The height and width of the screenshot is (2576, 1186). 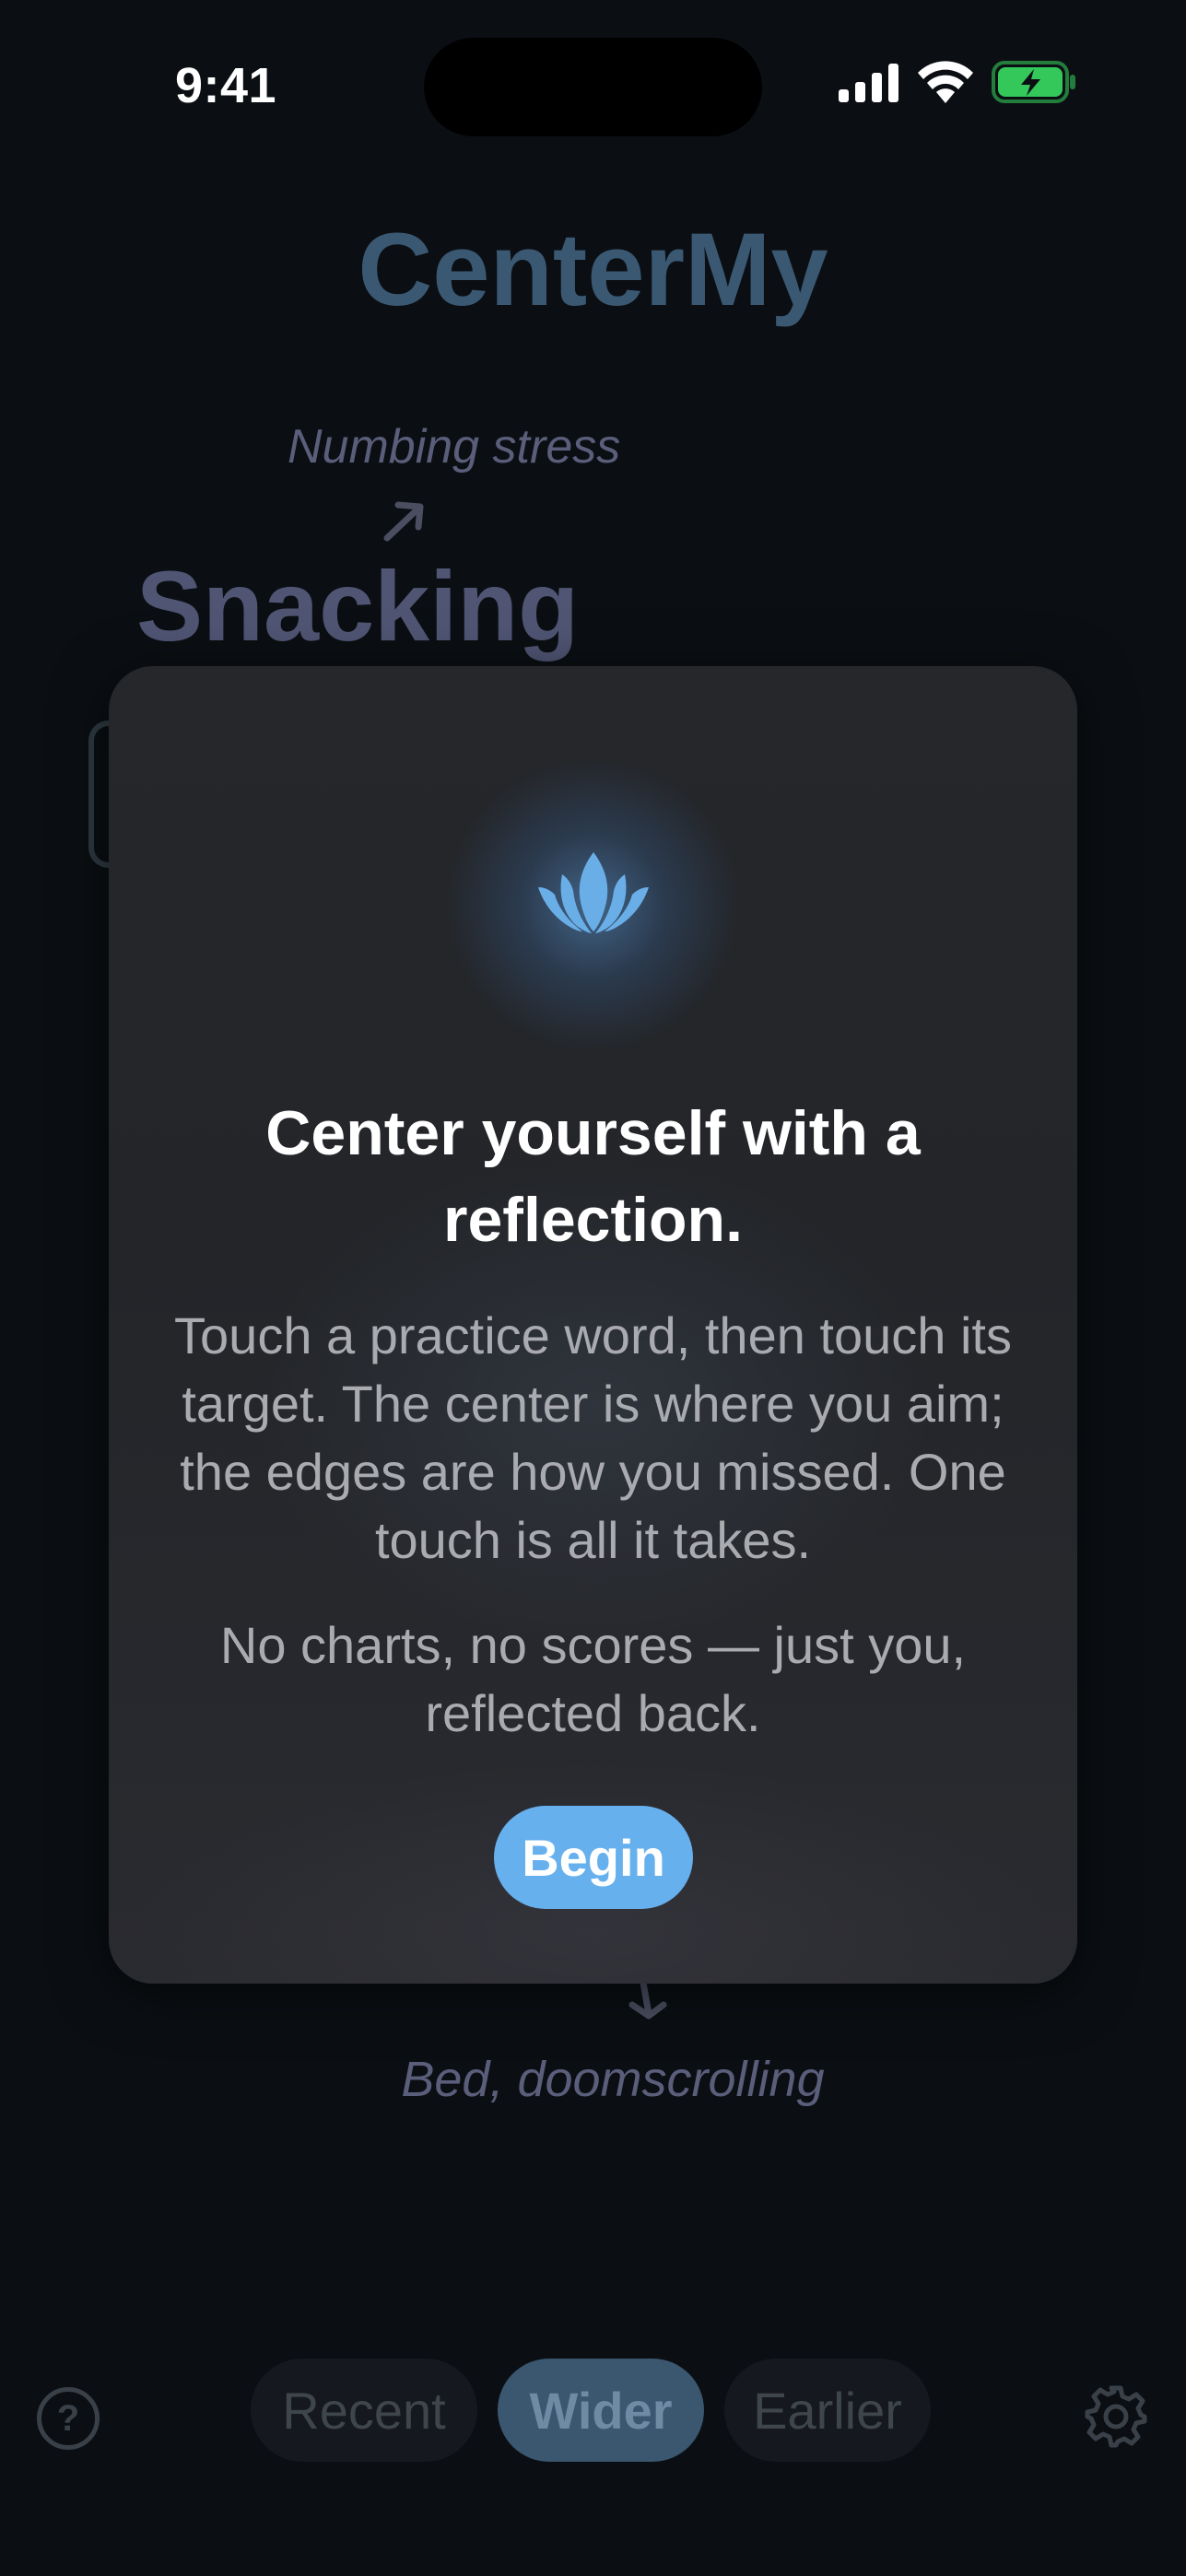 I want to click on segment-earlier: Earlier, so click(x=827, y=2410).